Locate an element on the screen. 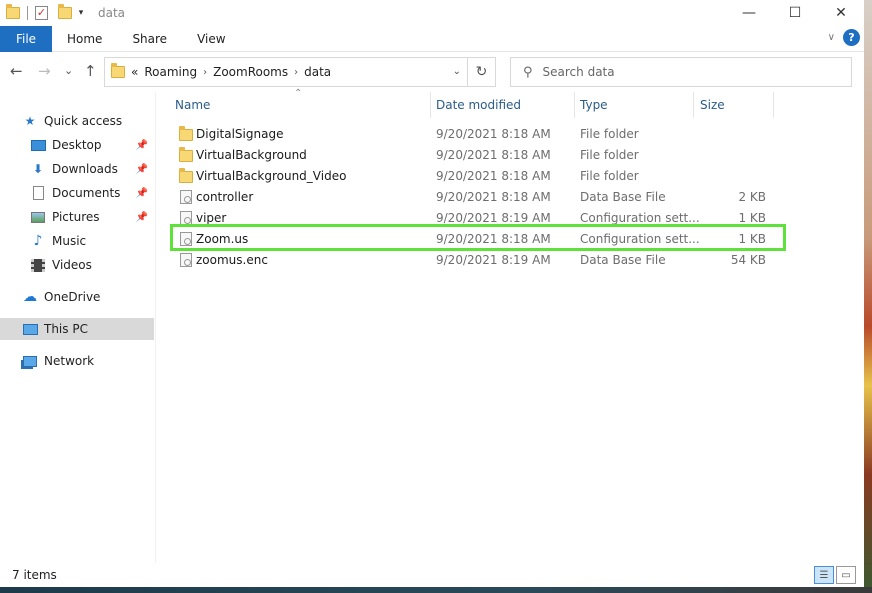  window-title: data is located at coordinates (112, 13).